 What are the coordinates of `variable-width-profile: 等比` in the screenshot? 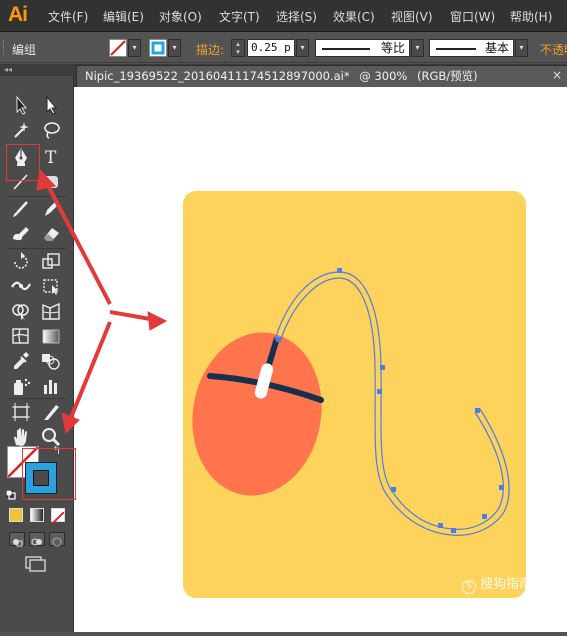 It's located at (362, 48).